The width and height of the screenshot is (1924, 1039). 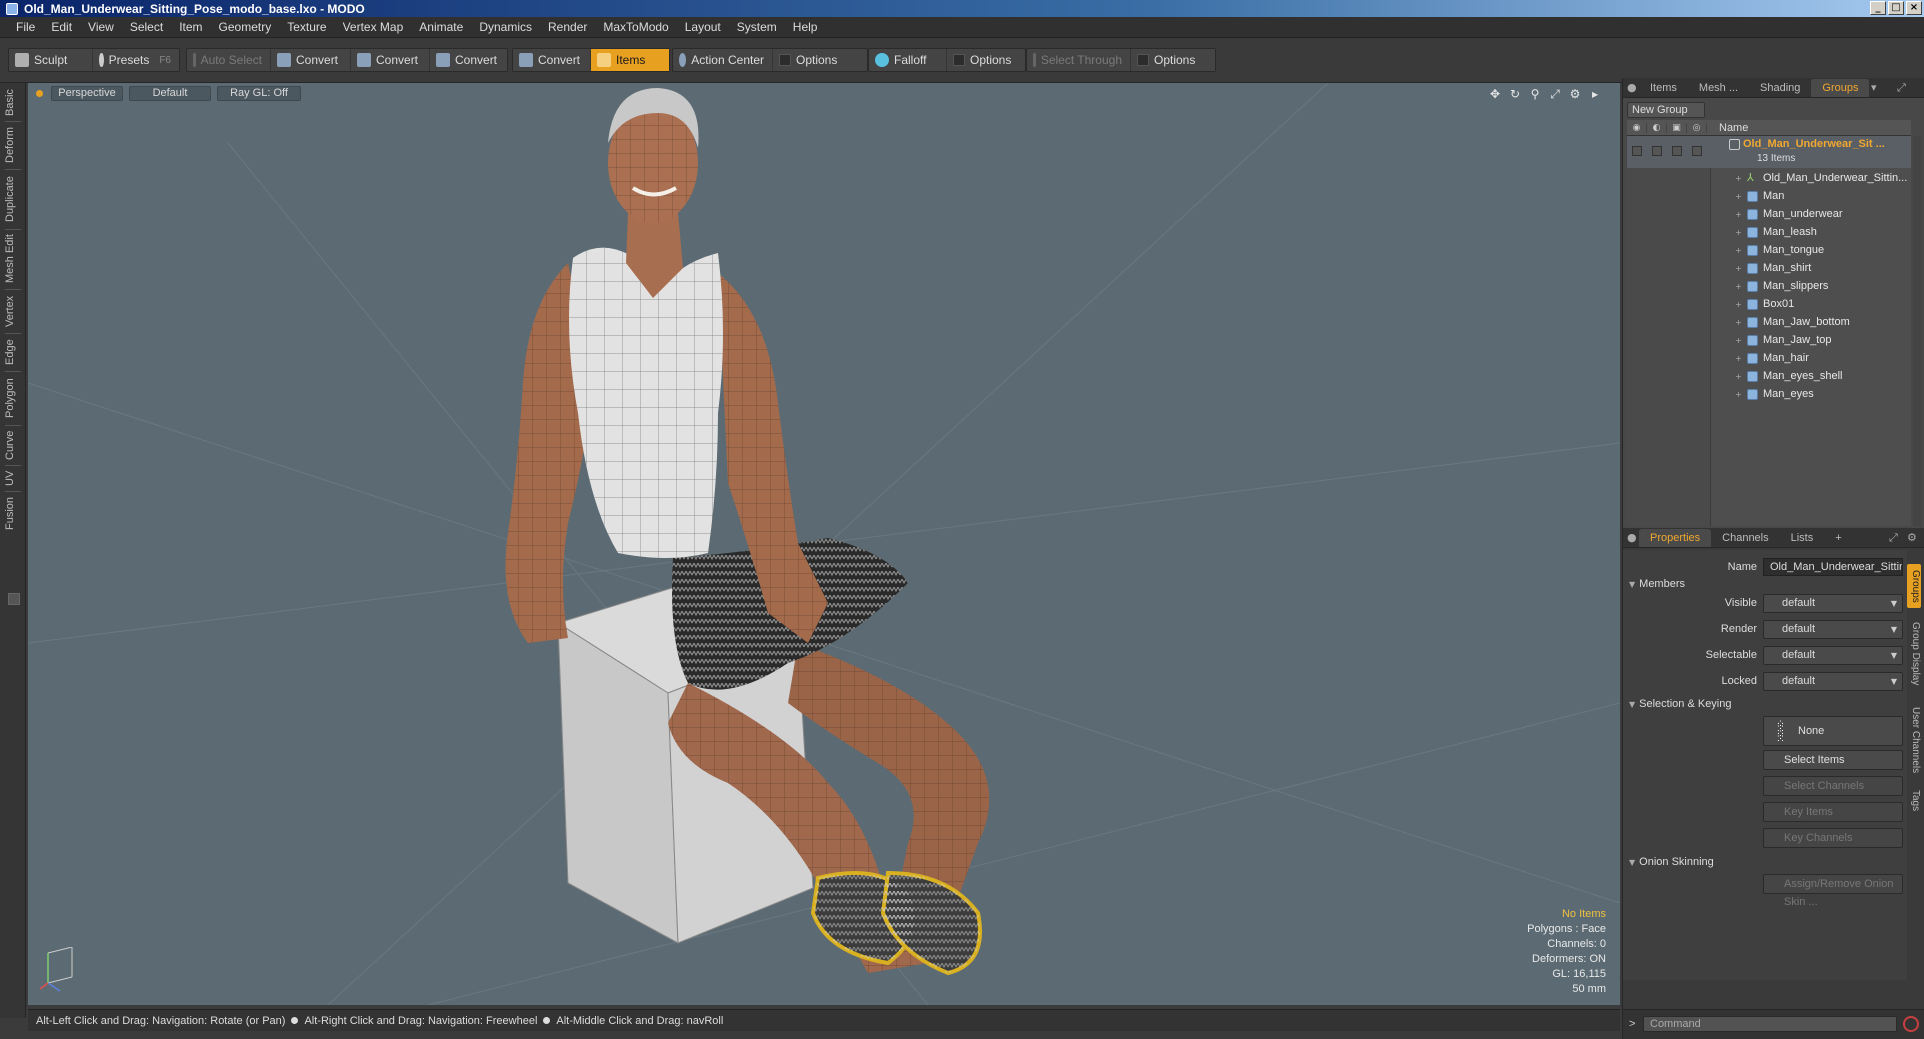 What do you see at coordinates (1911, 1024) in the screenshot?
I see `stop-icon` at bounding box center [1911, 1024].